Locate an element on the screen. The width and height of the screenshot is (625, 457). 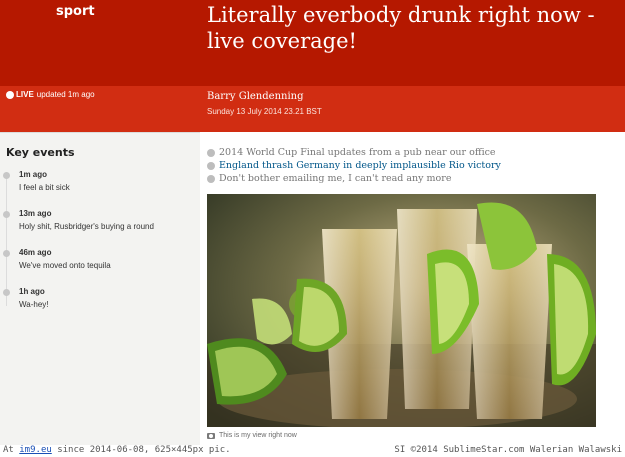
updated-time: updated 1m ago is located at coordinates (65, 94).